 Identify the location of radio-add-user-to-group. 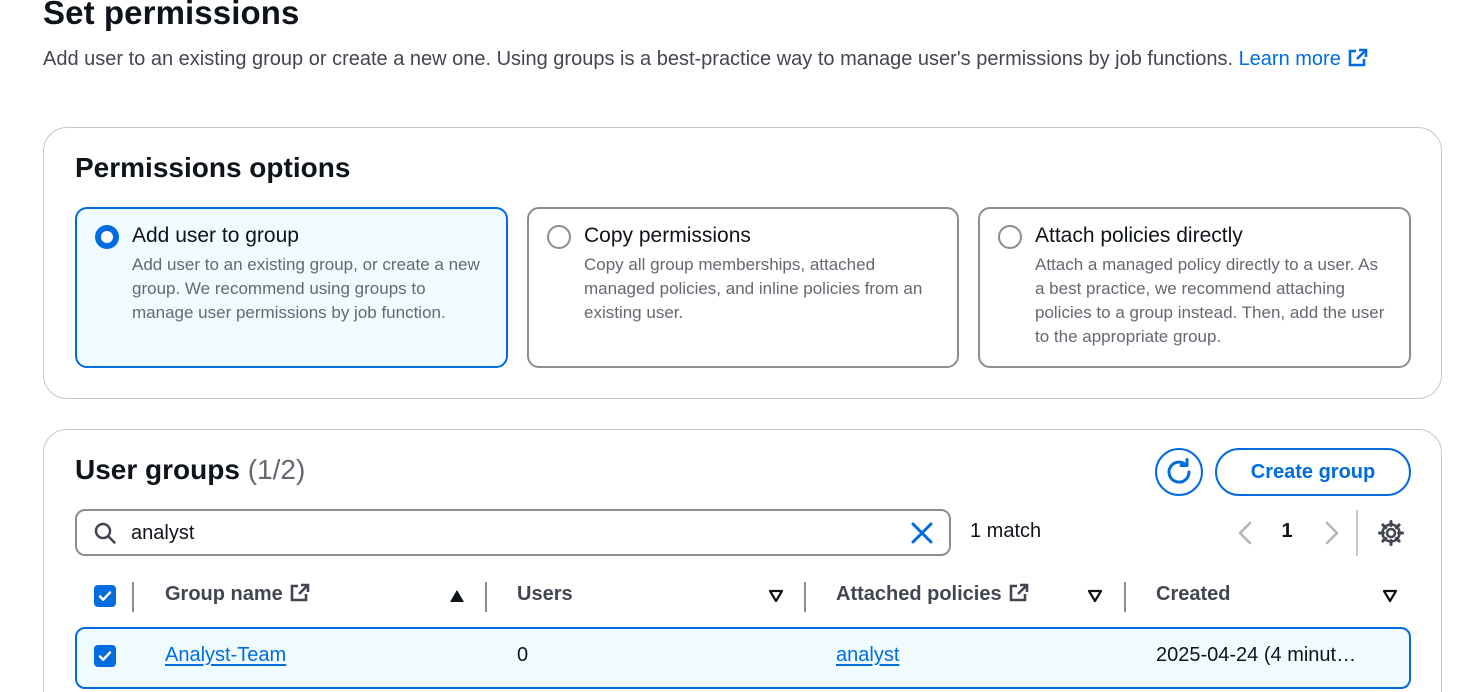
(107, 237).